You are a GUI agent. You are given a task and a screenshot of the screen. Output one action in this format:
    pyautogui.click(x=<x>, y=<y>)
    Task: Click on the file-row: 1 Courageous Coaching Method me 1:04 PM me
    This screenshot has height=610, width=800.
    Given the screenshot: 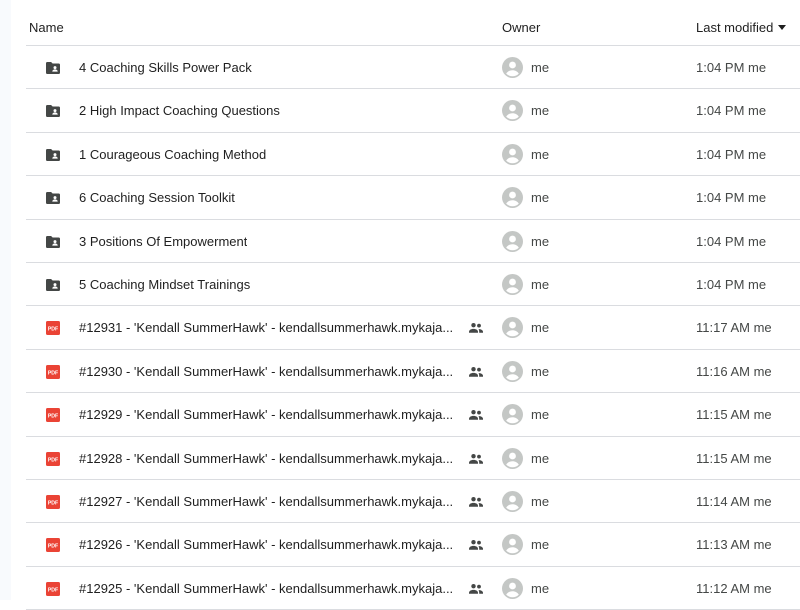 What is the action you would take?
    pyautogui.click(x=413, y=155)
    